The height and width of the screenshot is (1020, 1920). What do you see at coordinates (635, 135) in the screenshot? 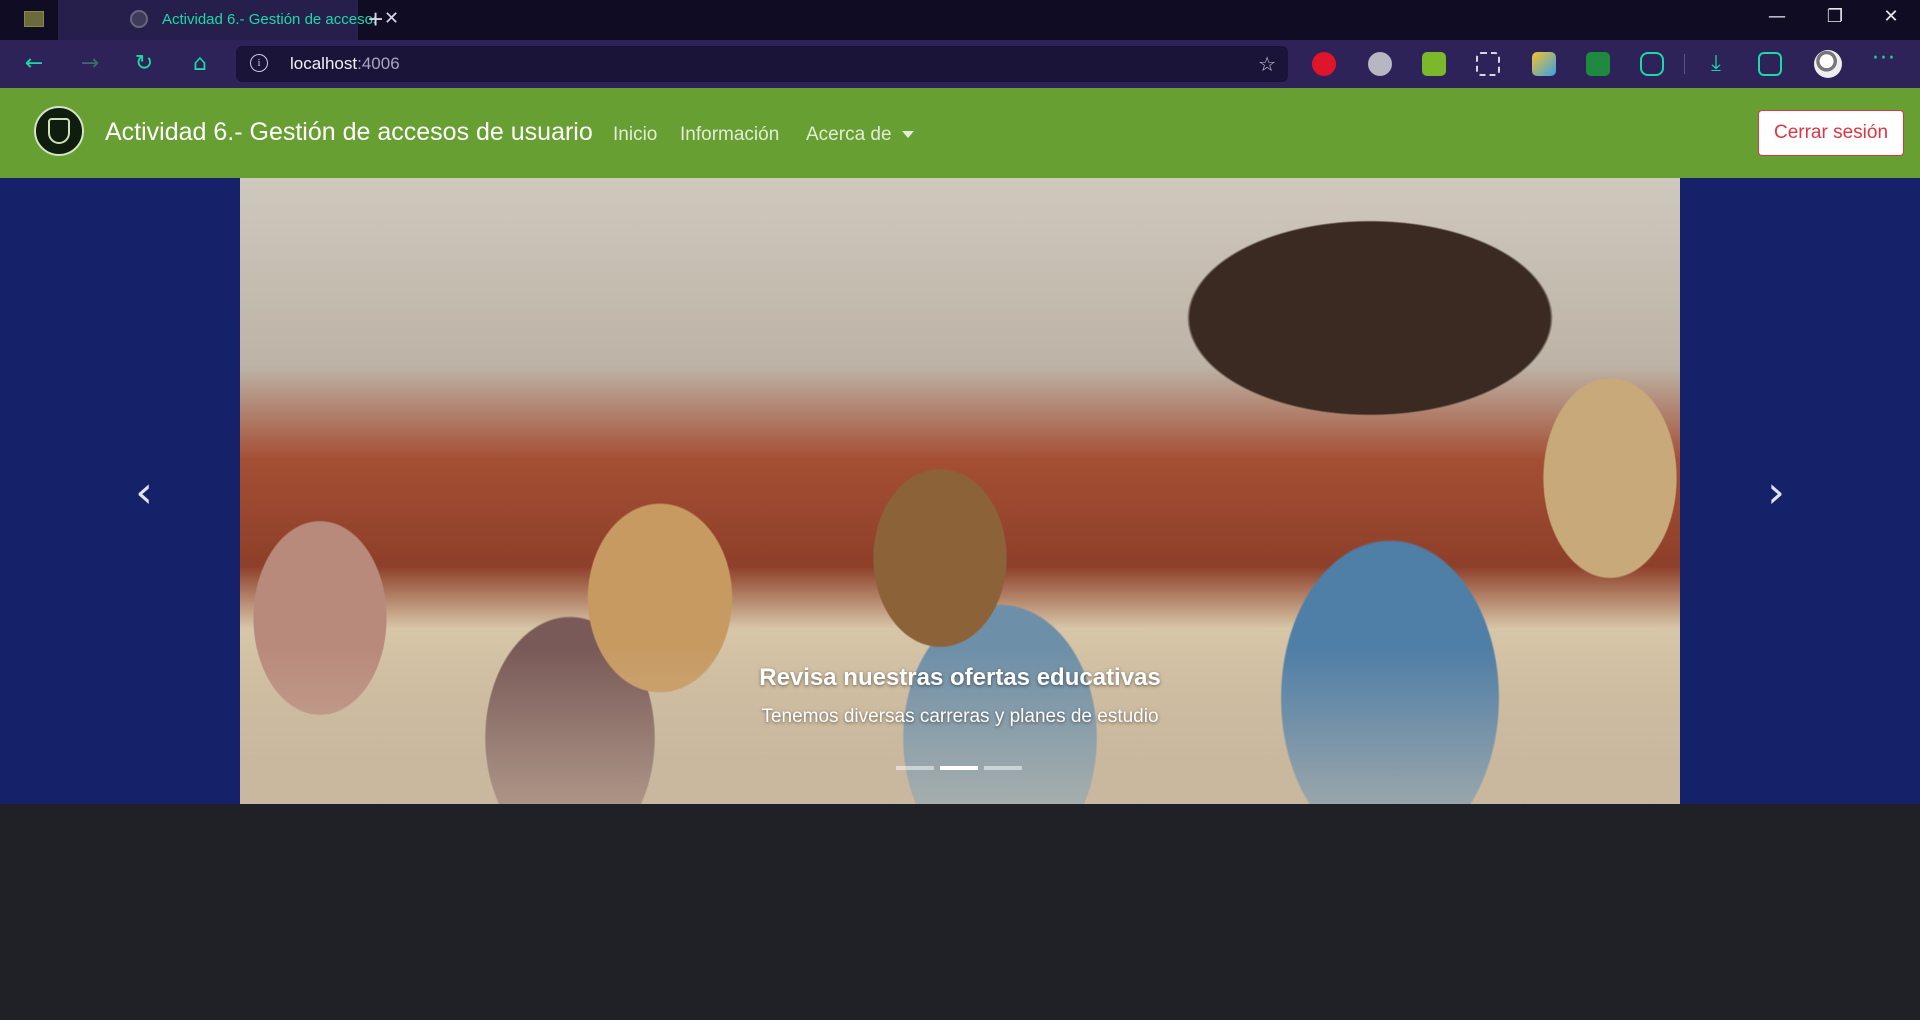
I see `nav-link-inicio: Inicio` at bounding box center [635, 135].